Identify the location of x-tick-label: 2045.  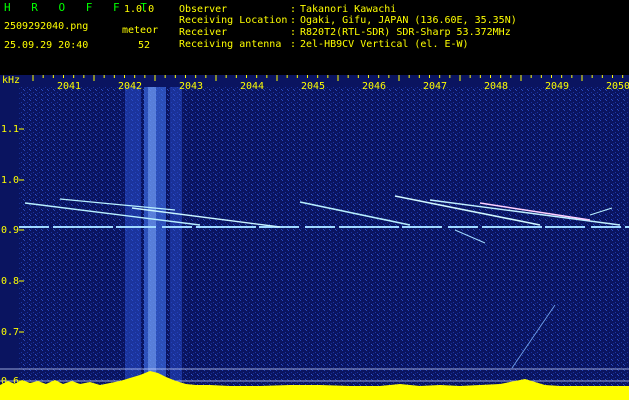
(313, 86).